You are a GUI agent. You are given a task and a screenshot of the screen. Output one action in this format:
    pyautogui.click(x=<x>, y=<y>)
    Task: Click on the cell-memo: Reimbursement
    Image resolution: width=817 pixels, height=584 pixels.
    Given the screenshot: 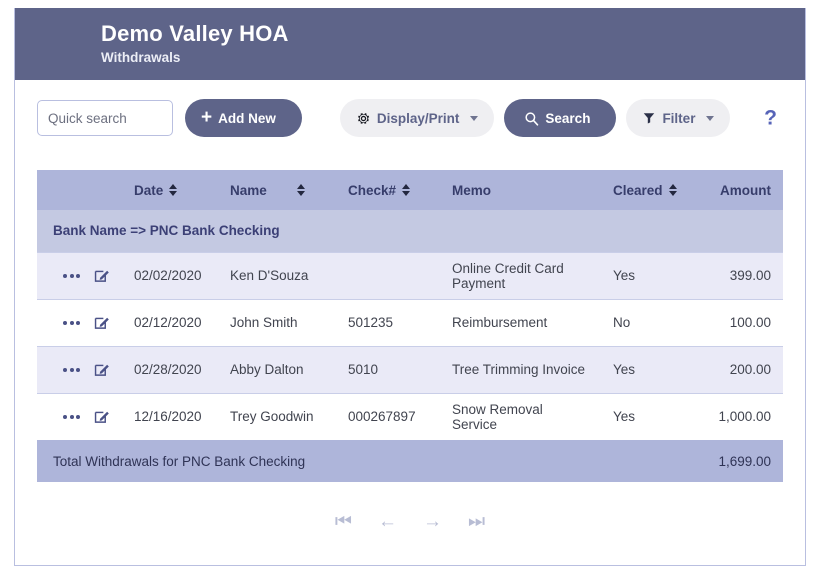 What is the action you would take?
    pyautogui.click(x=520, y=322)
    